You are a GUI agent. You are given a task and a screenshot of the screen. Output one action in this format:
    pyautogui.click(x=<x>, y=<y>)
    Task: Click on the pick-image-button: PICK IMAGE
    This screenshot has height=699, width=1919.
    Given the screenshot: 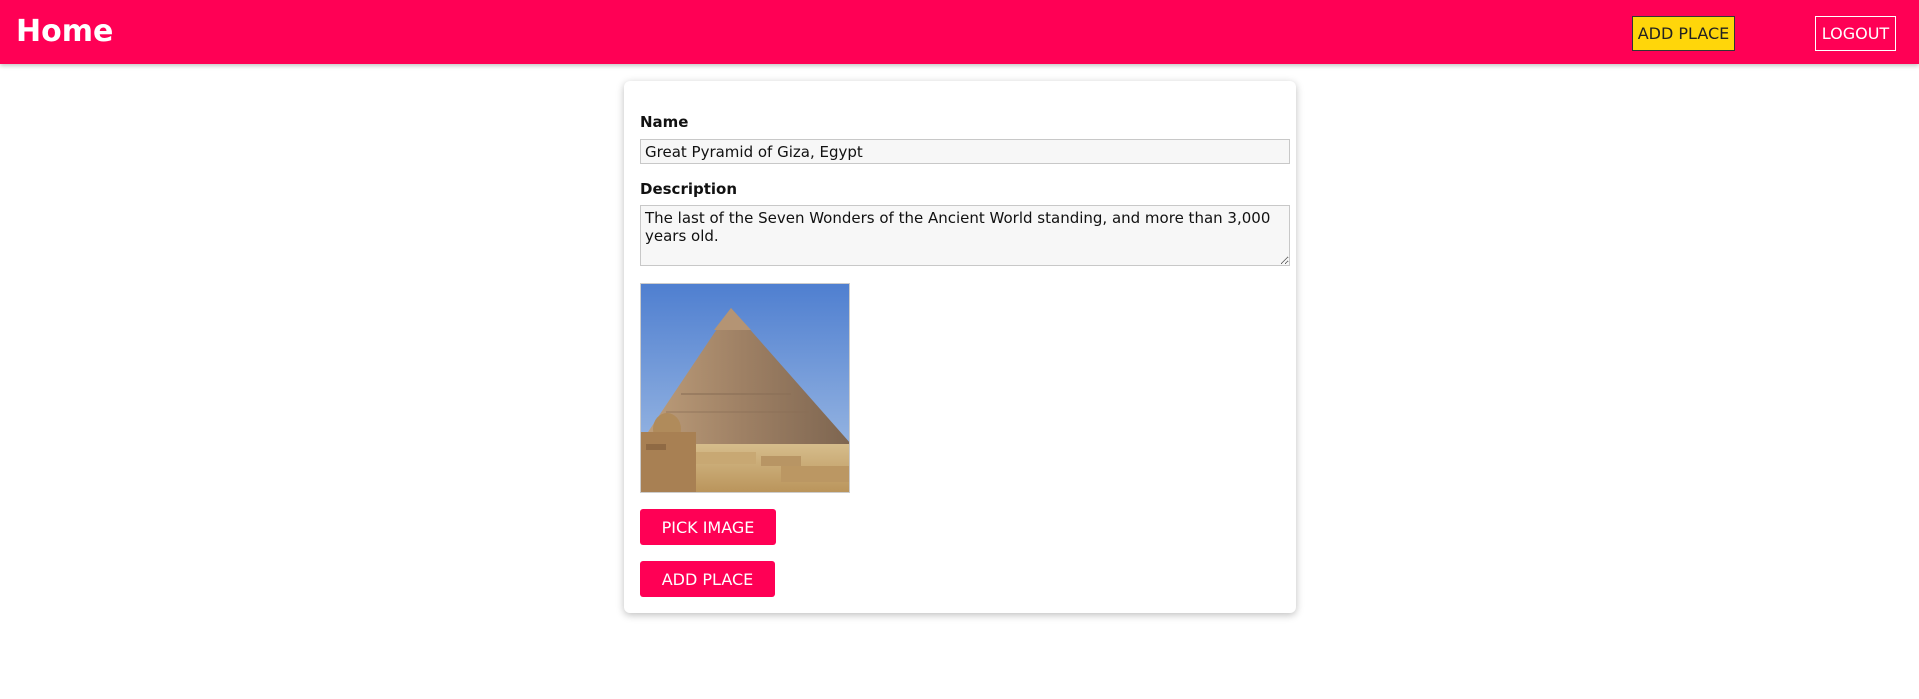 What is the action you would take?
    pyautogui.click(x=708, y=527)
    